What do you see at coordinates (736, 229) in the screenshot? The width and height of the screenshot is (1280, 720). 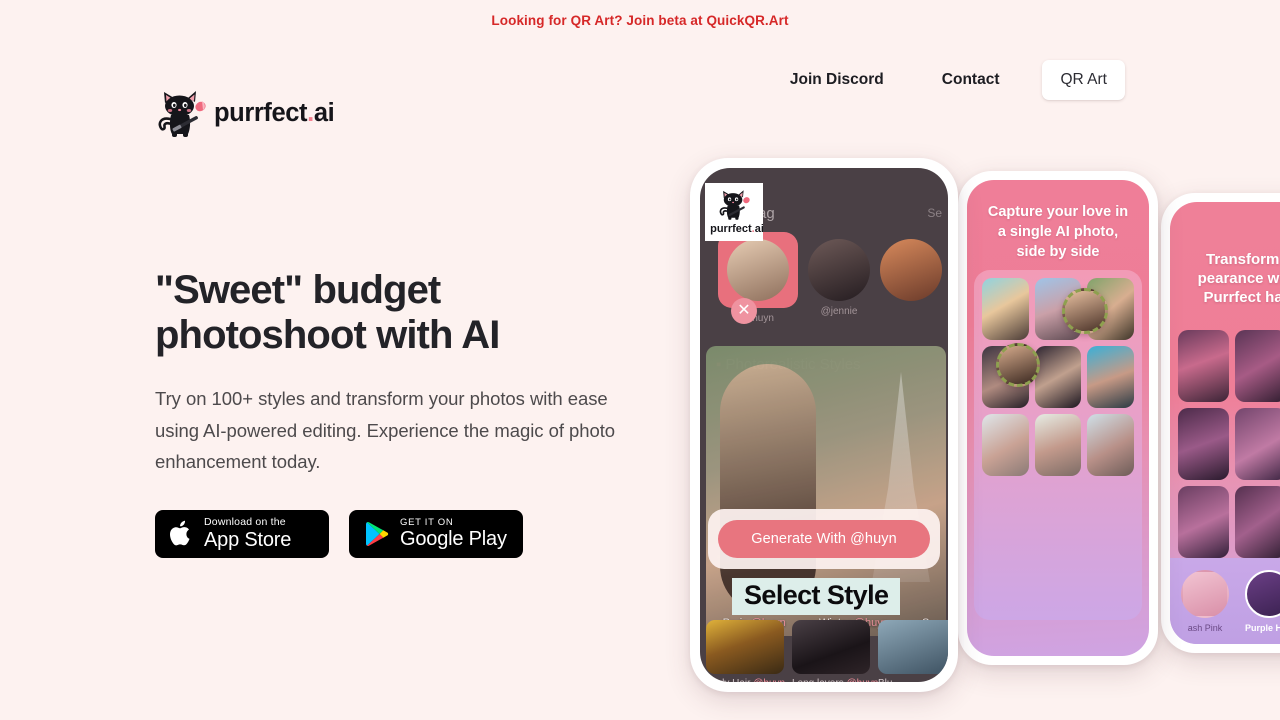 I see `phone1-logo-badge-text: purrfect.ai` at bounding box center [736, 229].